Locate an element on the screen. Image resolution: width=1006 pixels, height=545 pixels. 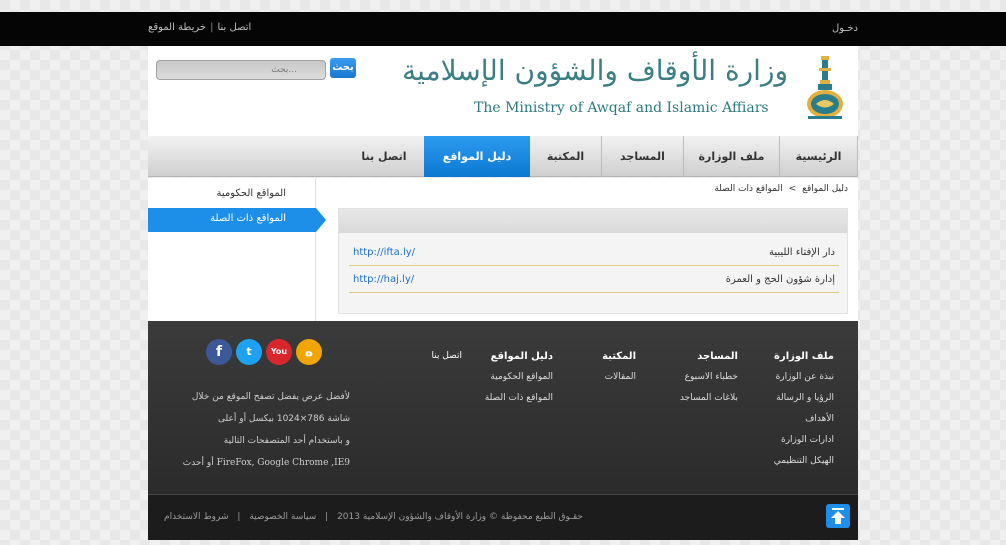
note-line: لأفضل عرض يفضل تصفح الموقع من خلال is located at coordinates (270, 397).